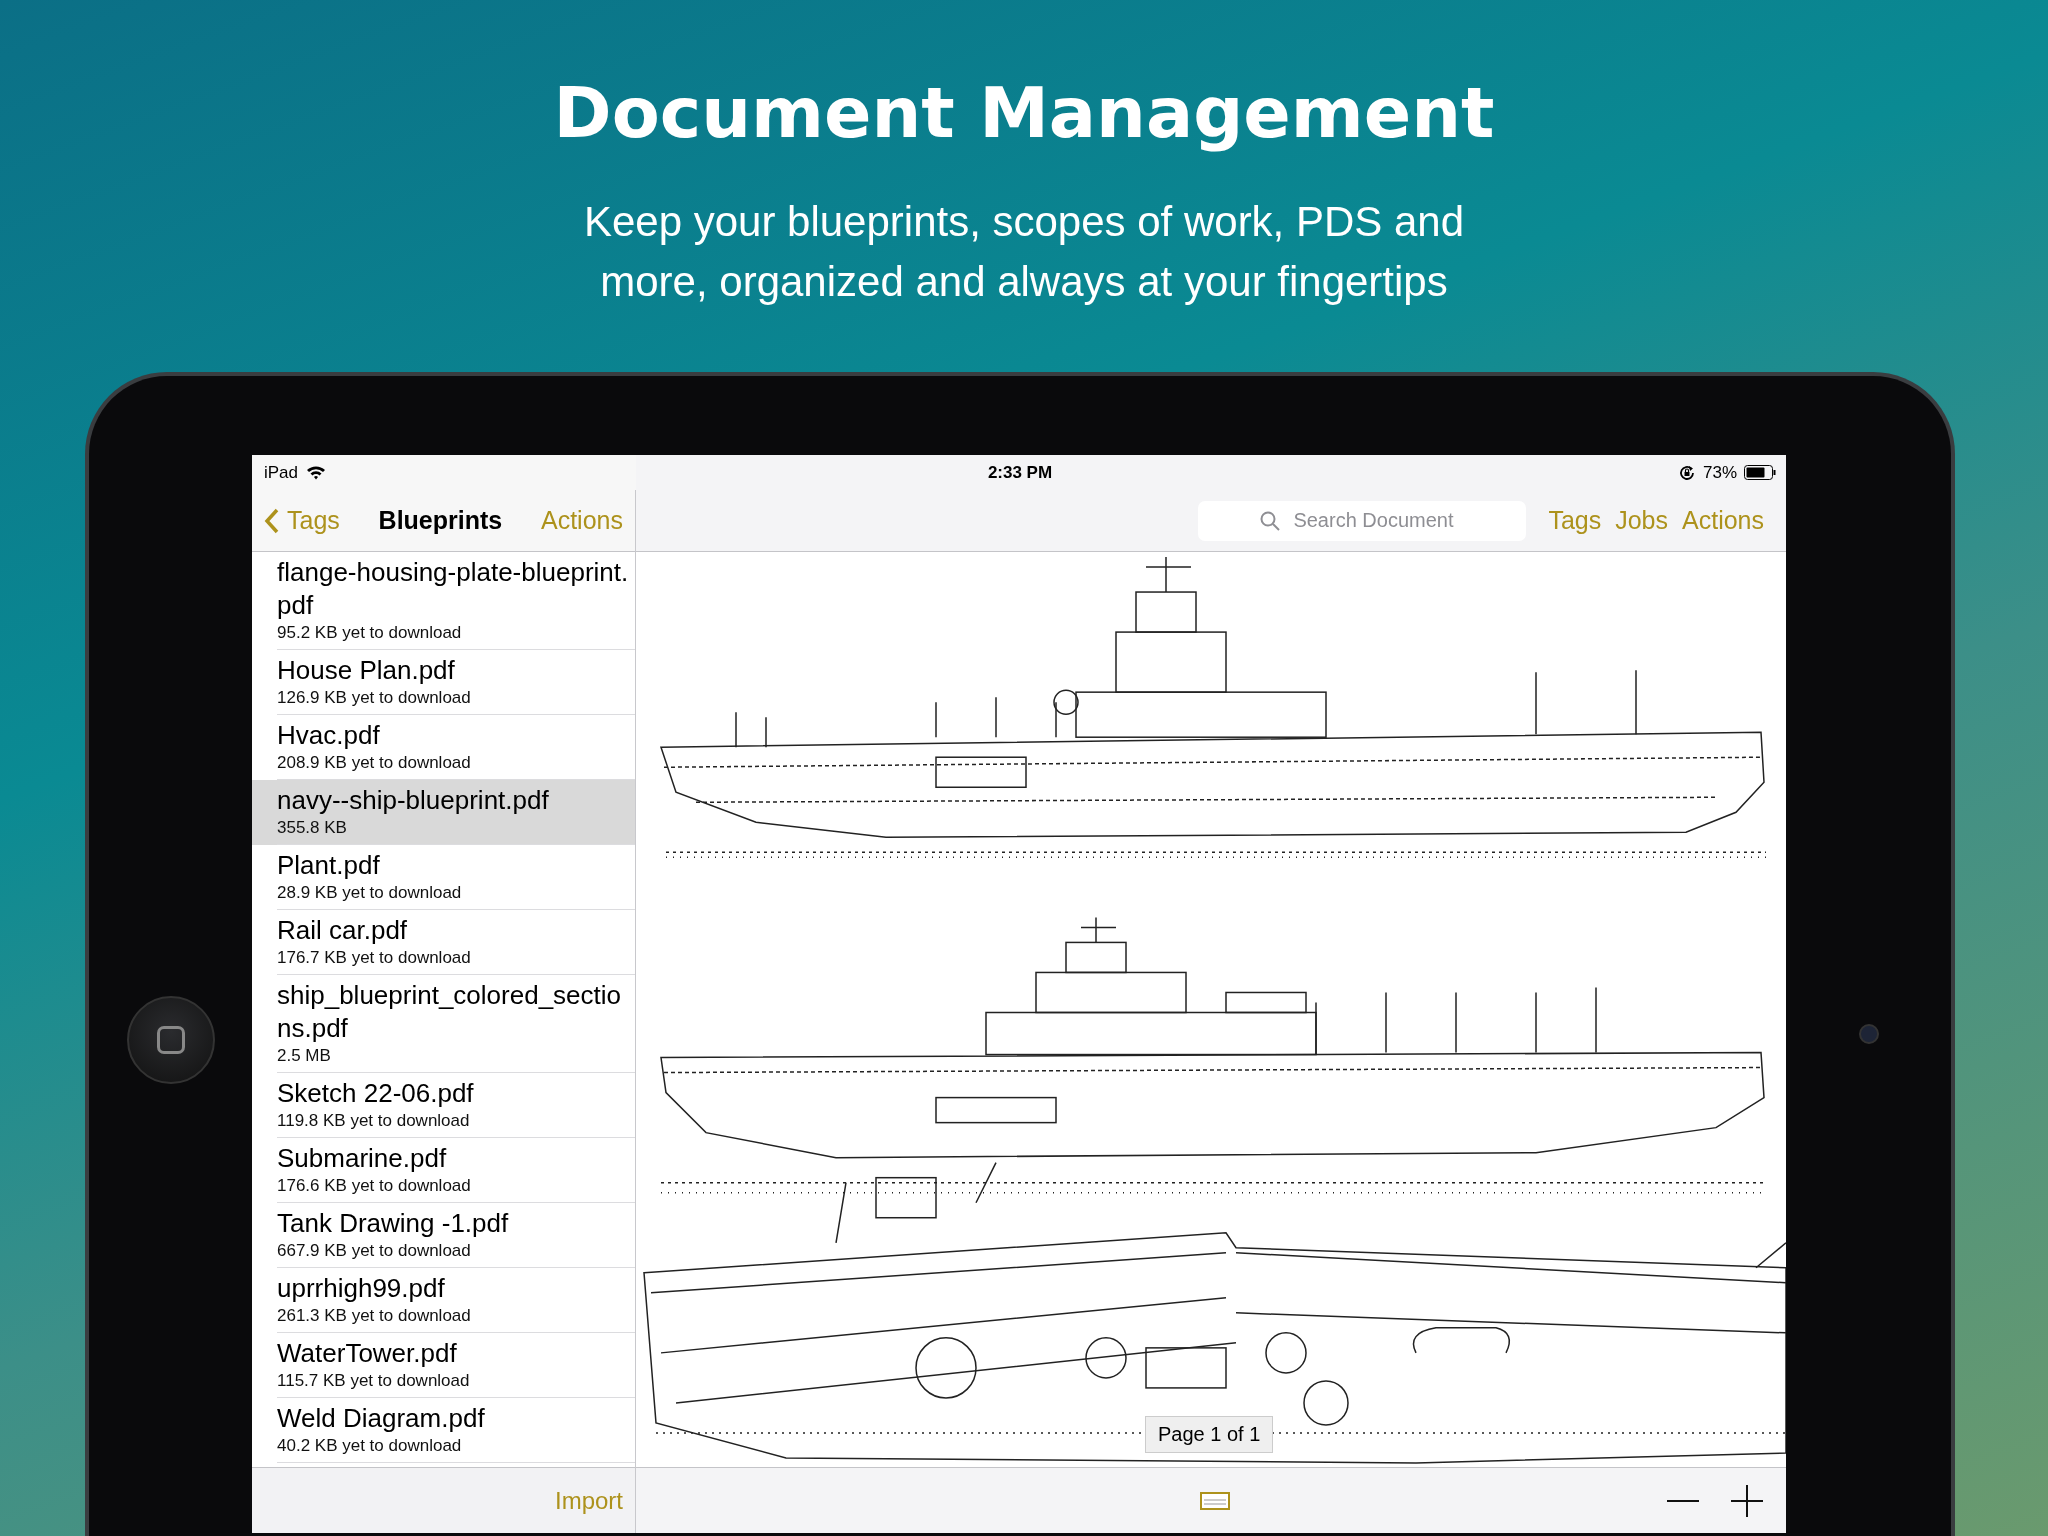  Describe the element at coordinates (393, 1223) in the screenshot. I see `file-name: Tank Drawing -1.pdf` at that location.